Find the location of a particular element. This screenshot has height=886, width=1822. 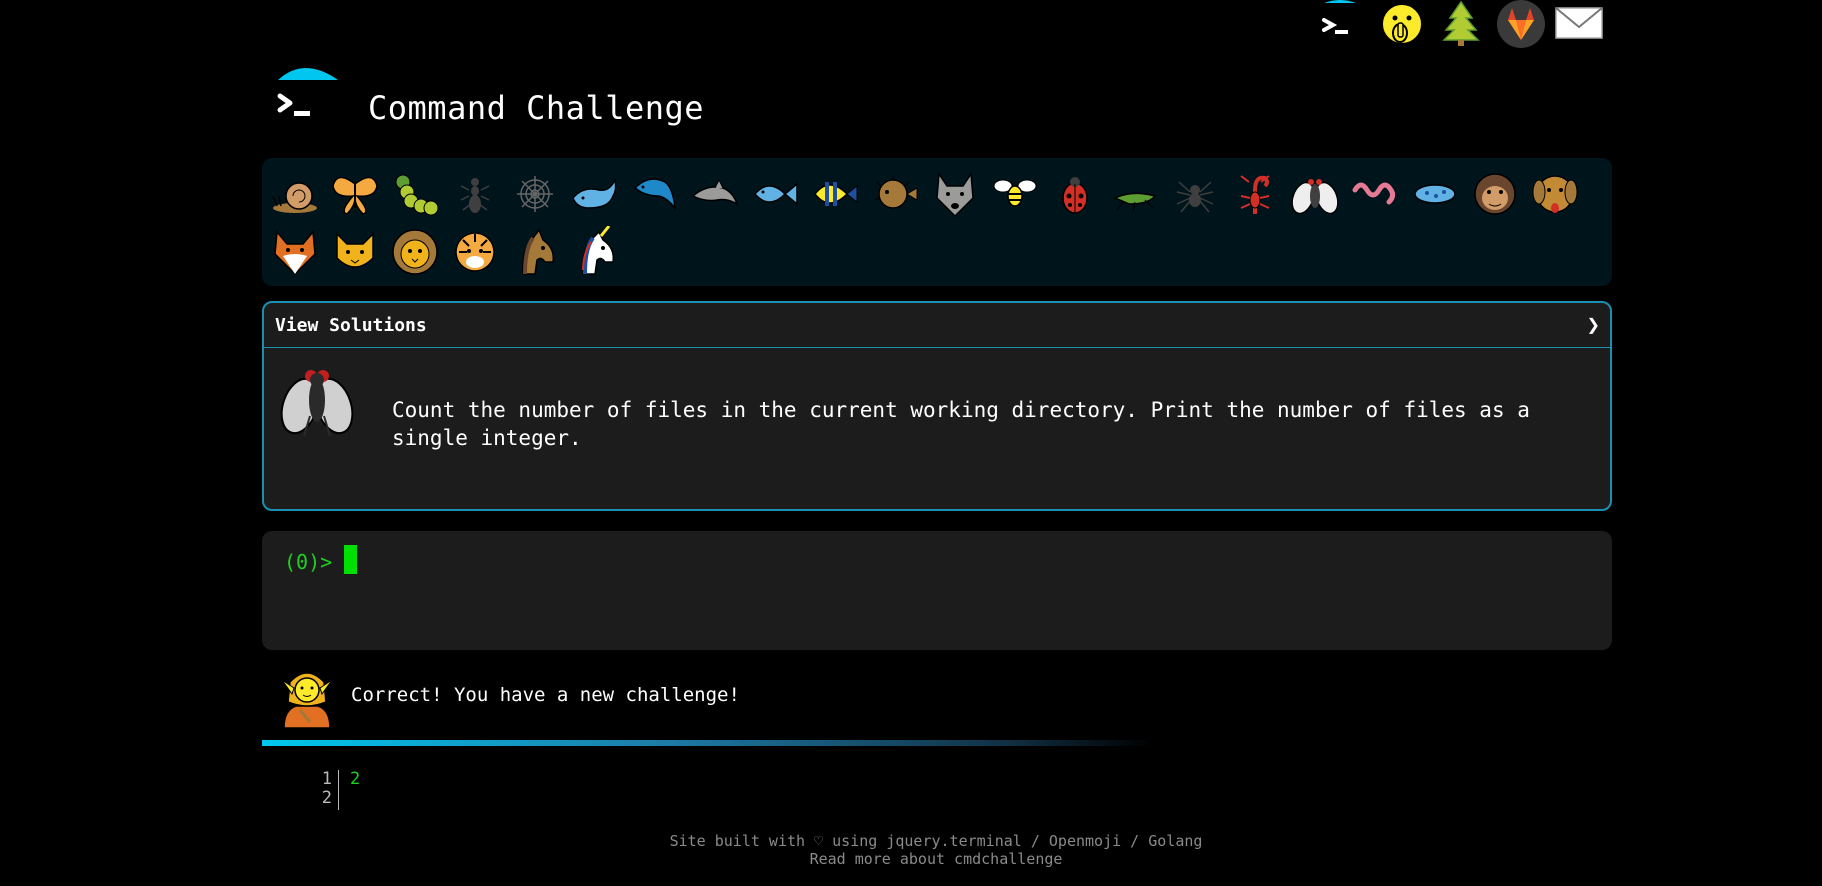

tiger-icon is located at coordinates (475, 252).